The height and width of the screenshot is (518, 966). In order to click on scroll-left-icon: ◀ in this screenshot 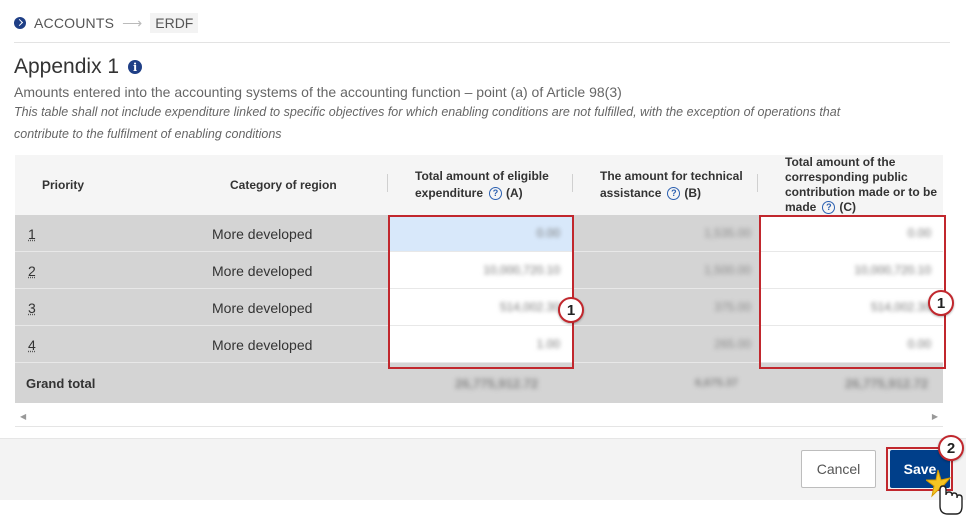, I will do `click(23, 416)`.